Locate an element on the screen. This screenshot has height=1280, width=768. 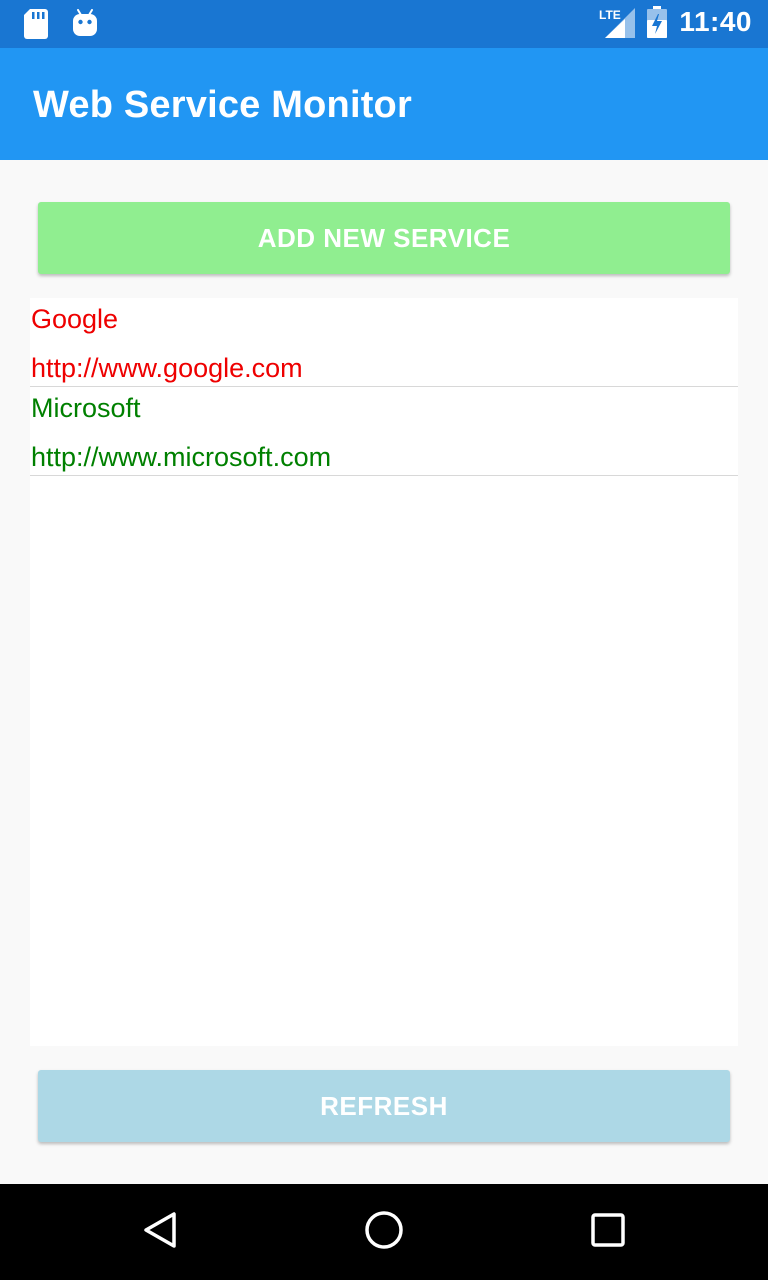
service-url: http://www.google.com is located at coordinates (167, 368).